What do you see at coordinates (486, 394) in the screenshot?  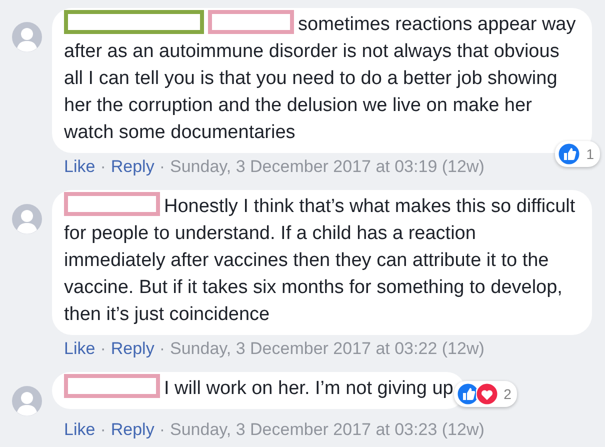 I see `reaction-badge: 2` at bounding box center [486, 394].